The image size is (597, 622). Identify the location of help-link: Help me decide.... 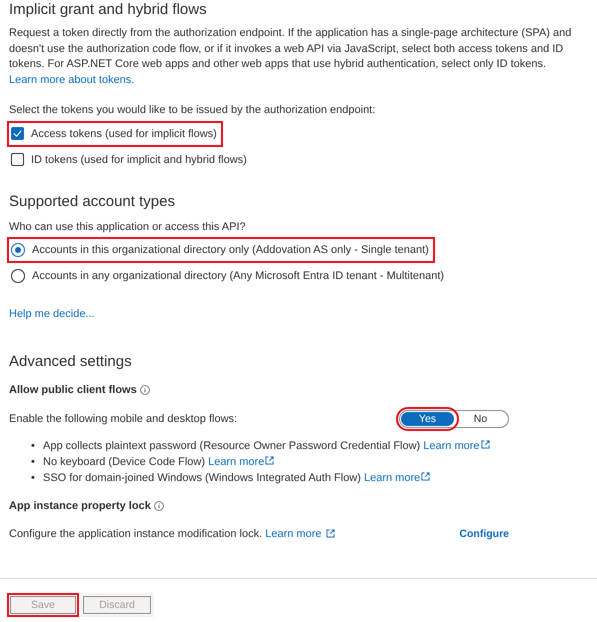
(52, 314).